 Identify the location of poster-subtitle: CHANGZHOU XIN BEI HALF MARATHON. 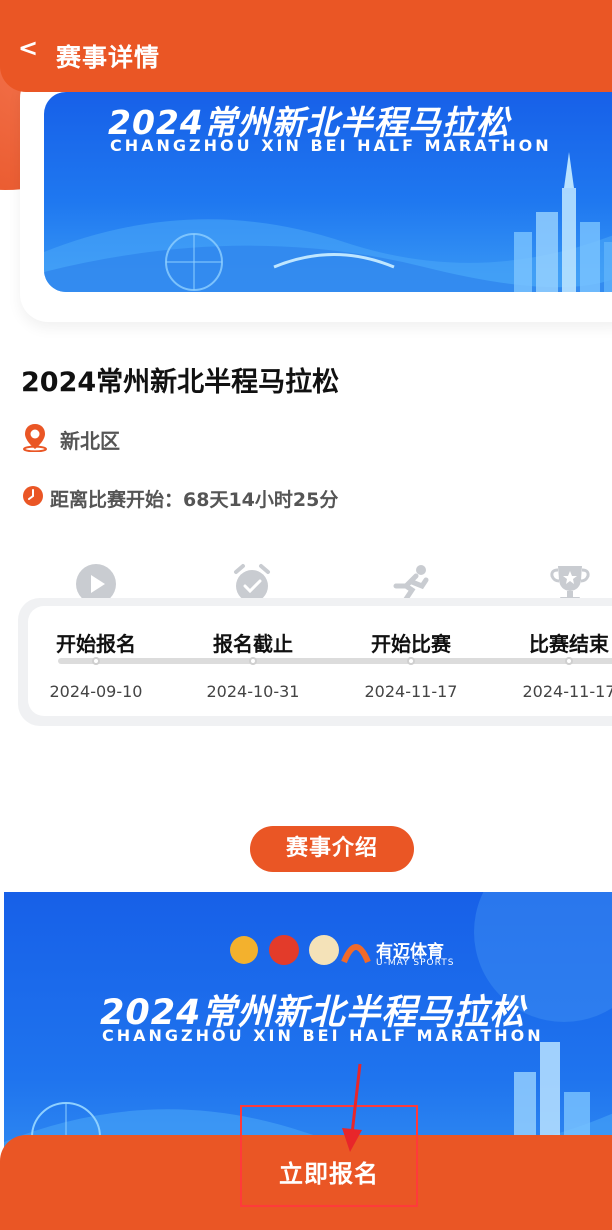
(323, 1035).